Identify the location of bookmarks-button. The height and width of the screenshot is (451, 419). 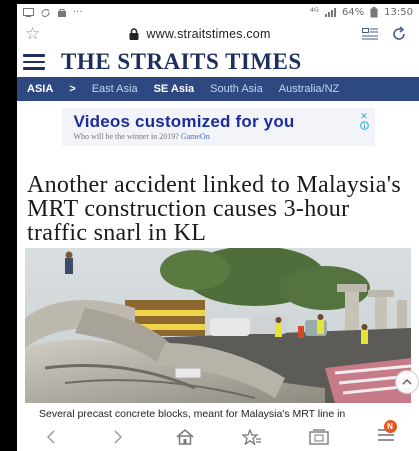
(252, 437).